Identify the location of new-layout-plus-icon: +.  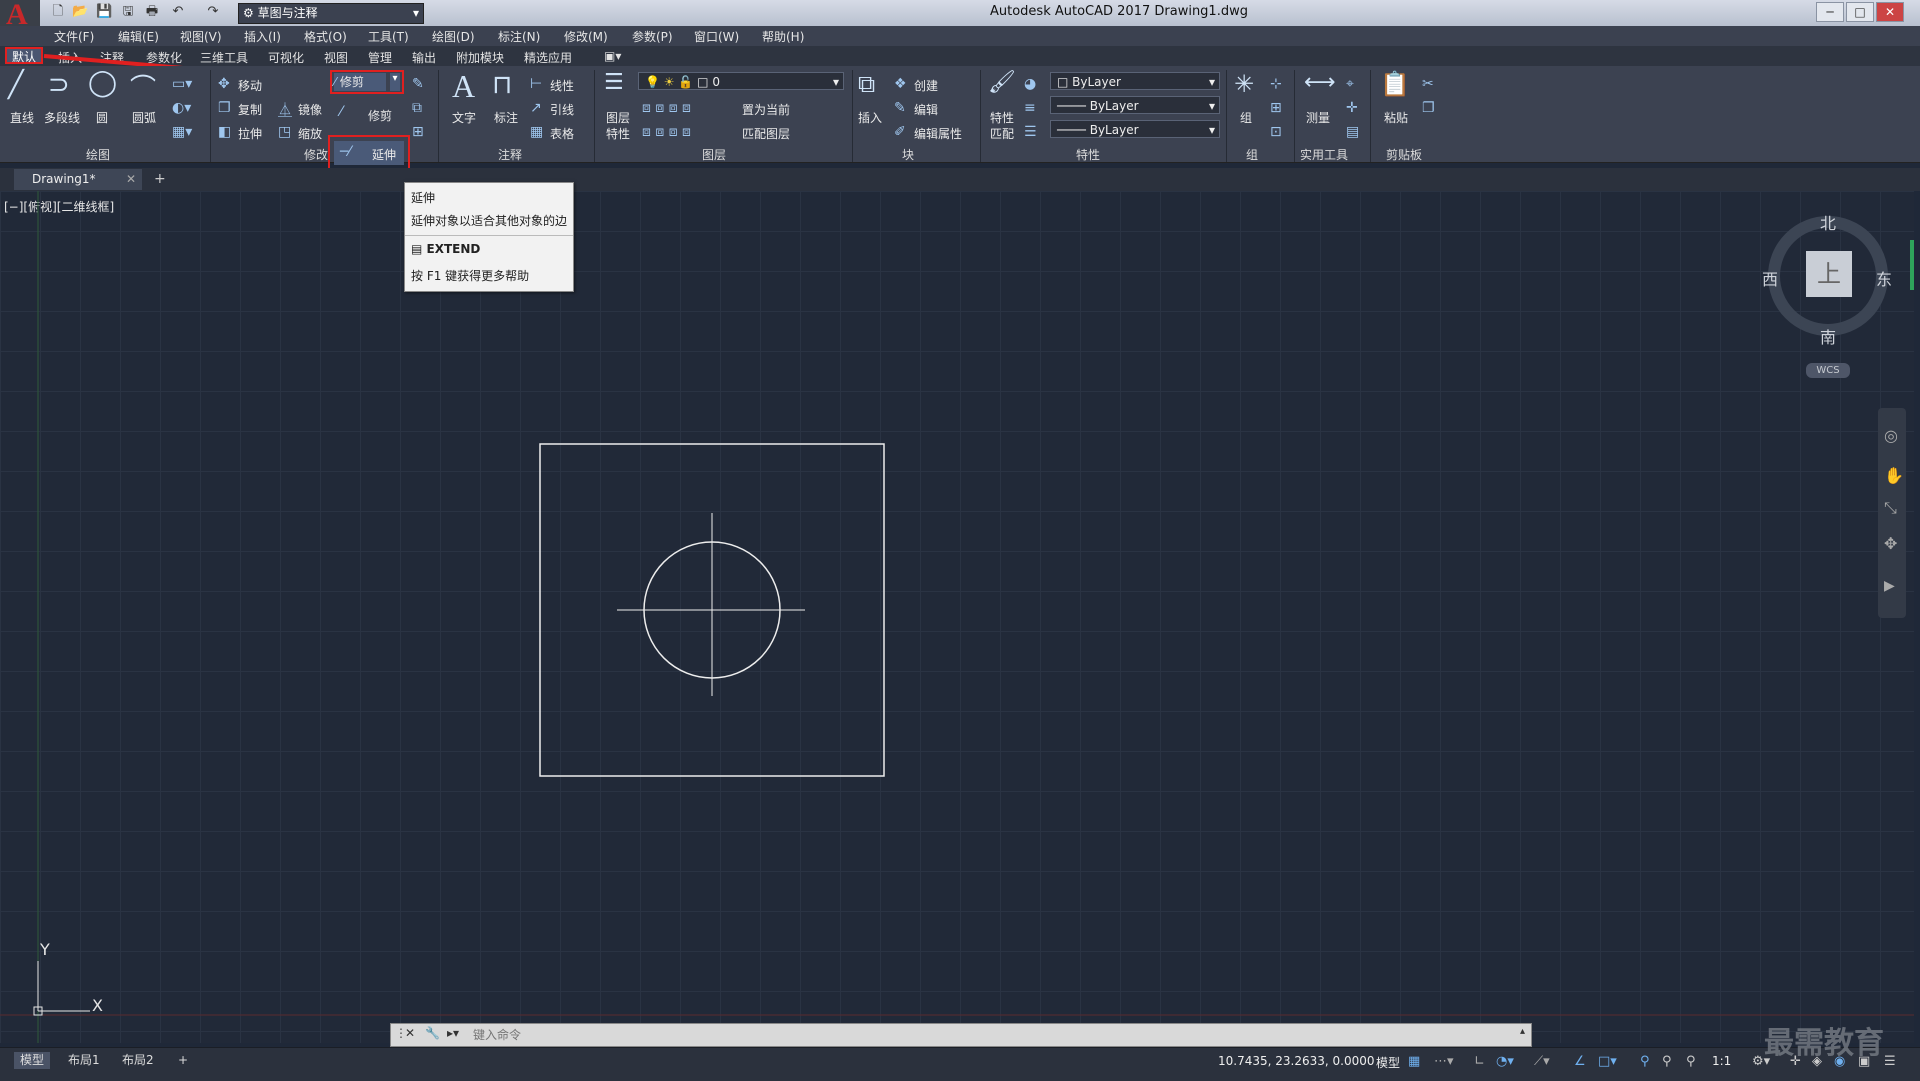
(183, 1060).